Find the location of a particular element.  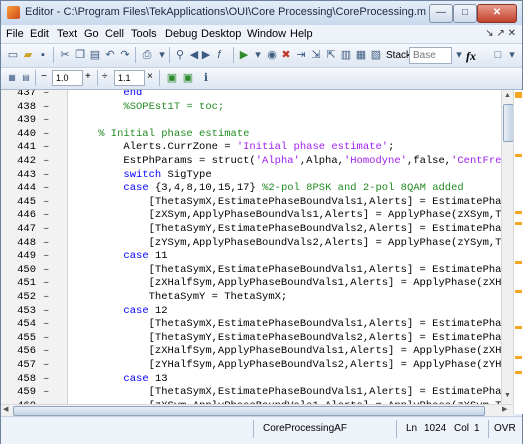

decrement-value-input: 1.0 is located at coordinates (67, 78).